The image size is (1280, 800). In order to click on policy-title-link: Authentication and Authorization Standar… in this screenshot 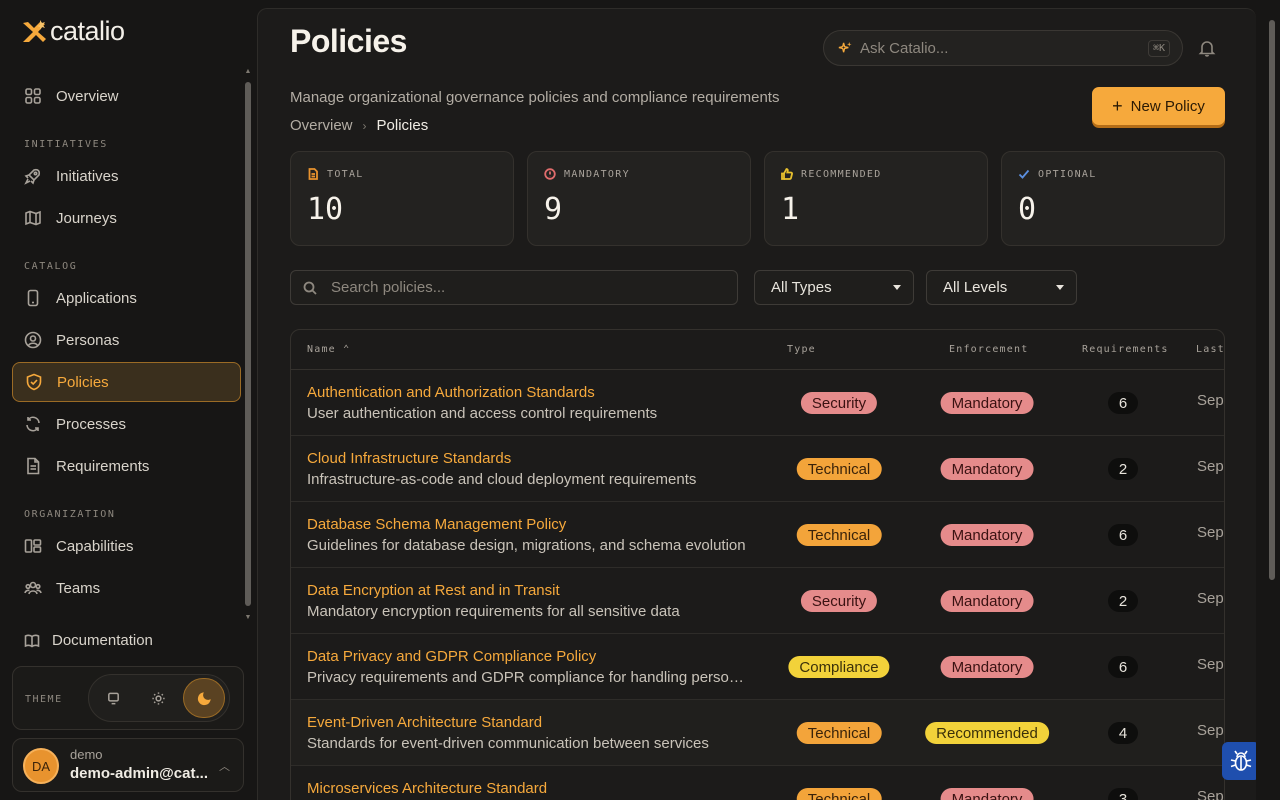, I will do `click(451, 392)`.